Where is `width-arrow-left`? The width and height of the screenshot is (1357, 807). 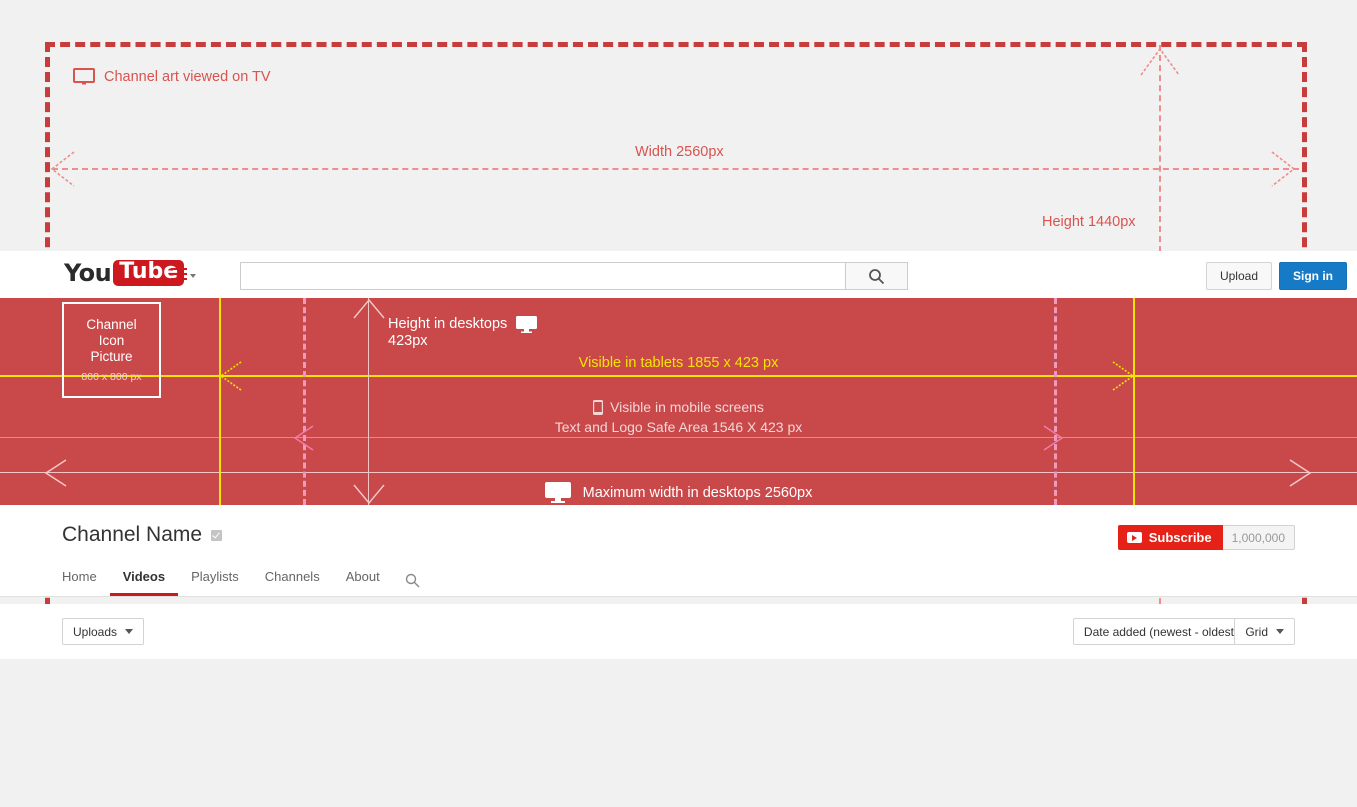 width-arrow-left is located at coordinates (63, 169).